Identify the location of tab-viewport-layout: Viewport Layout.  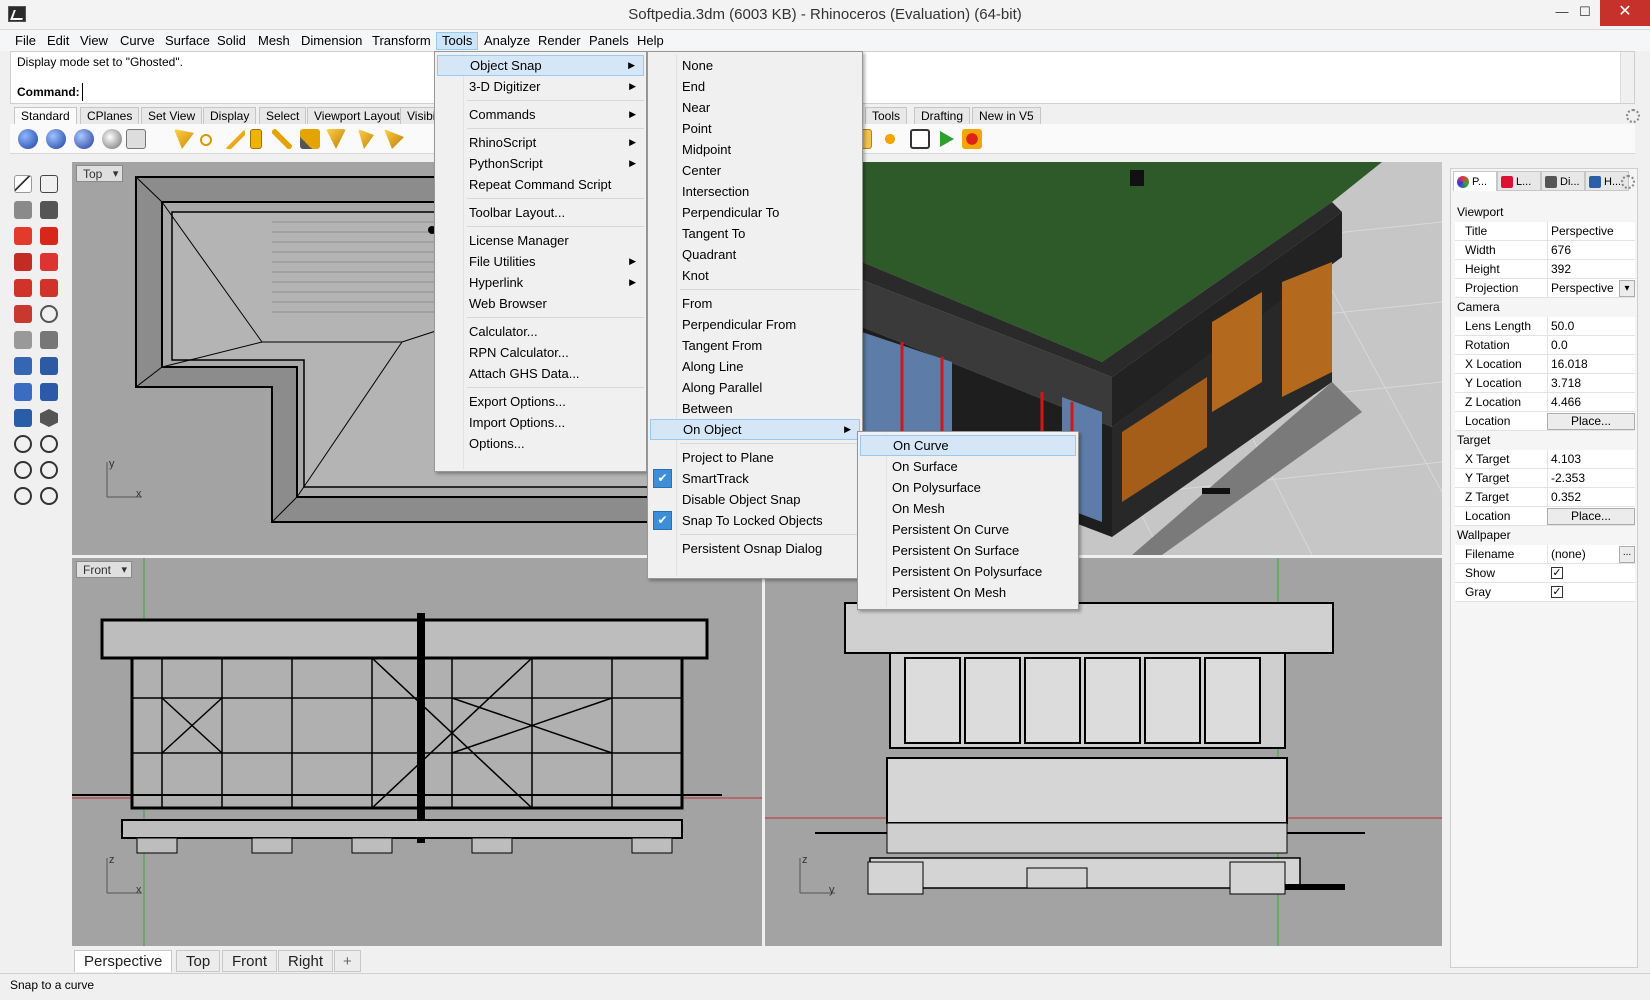
(357, 115).